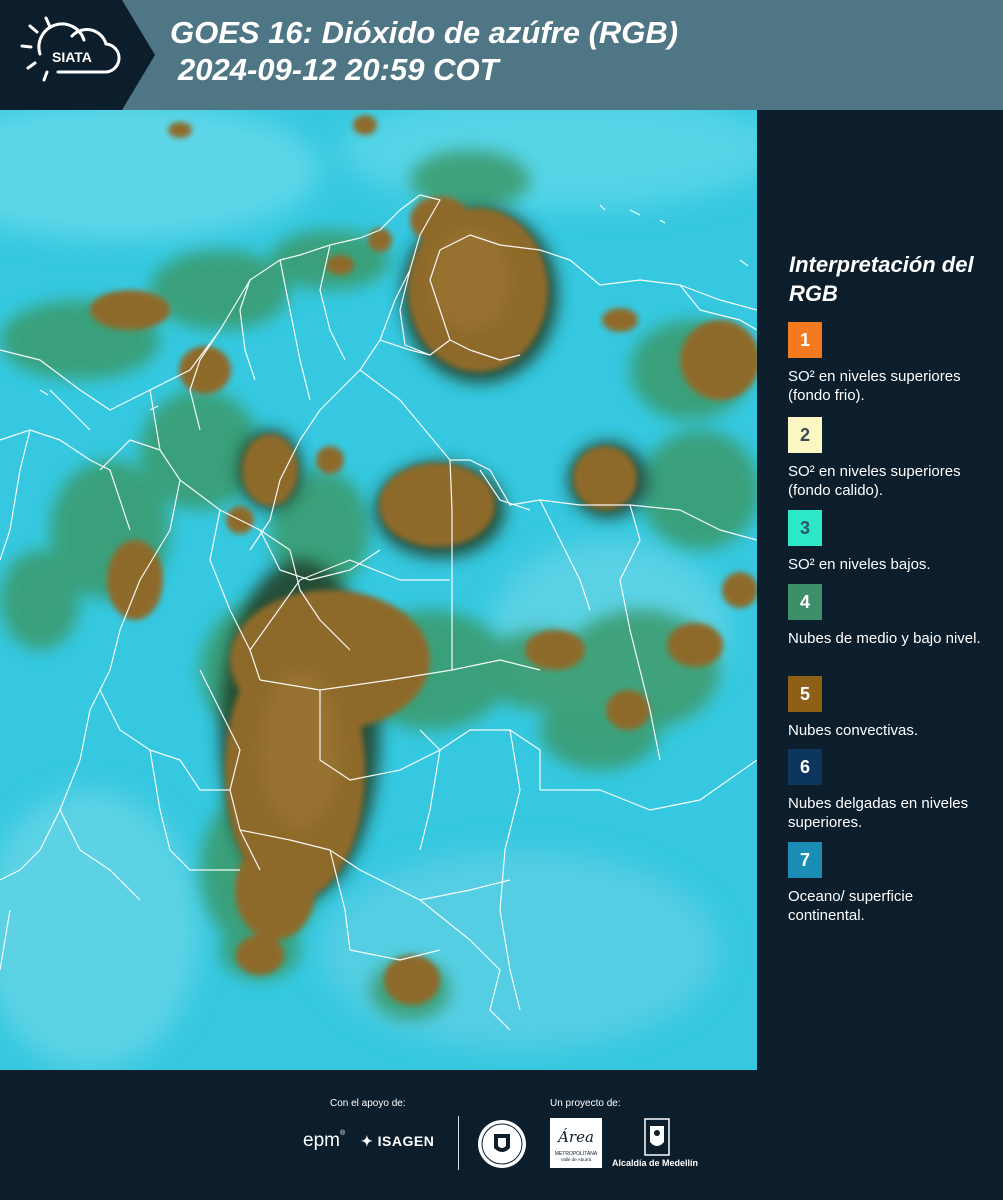 The width and height of the screenshot is (1003, 1200). Describe the element at coordinates (853, 730) in the screenshot. I see `legend-text-5: Nubes convectivas.` at that location.